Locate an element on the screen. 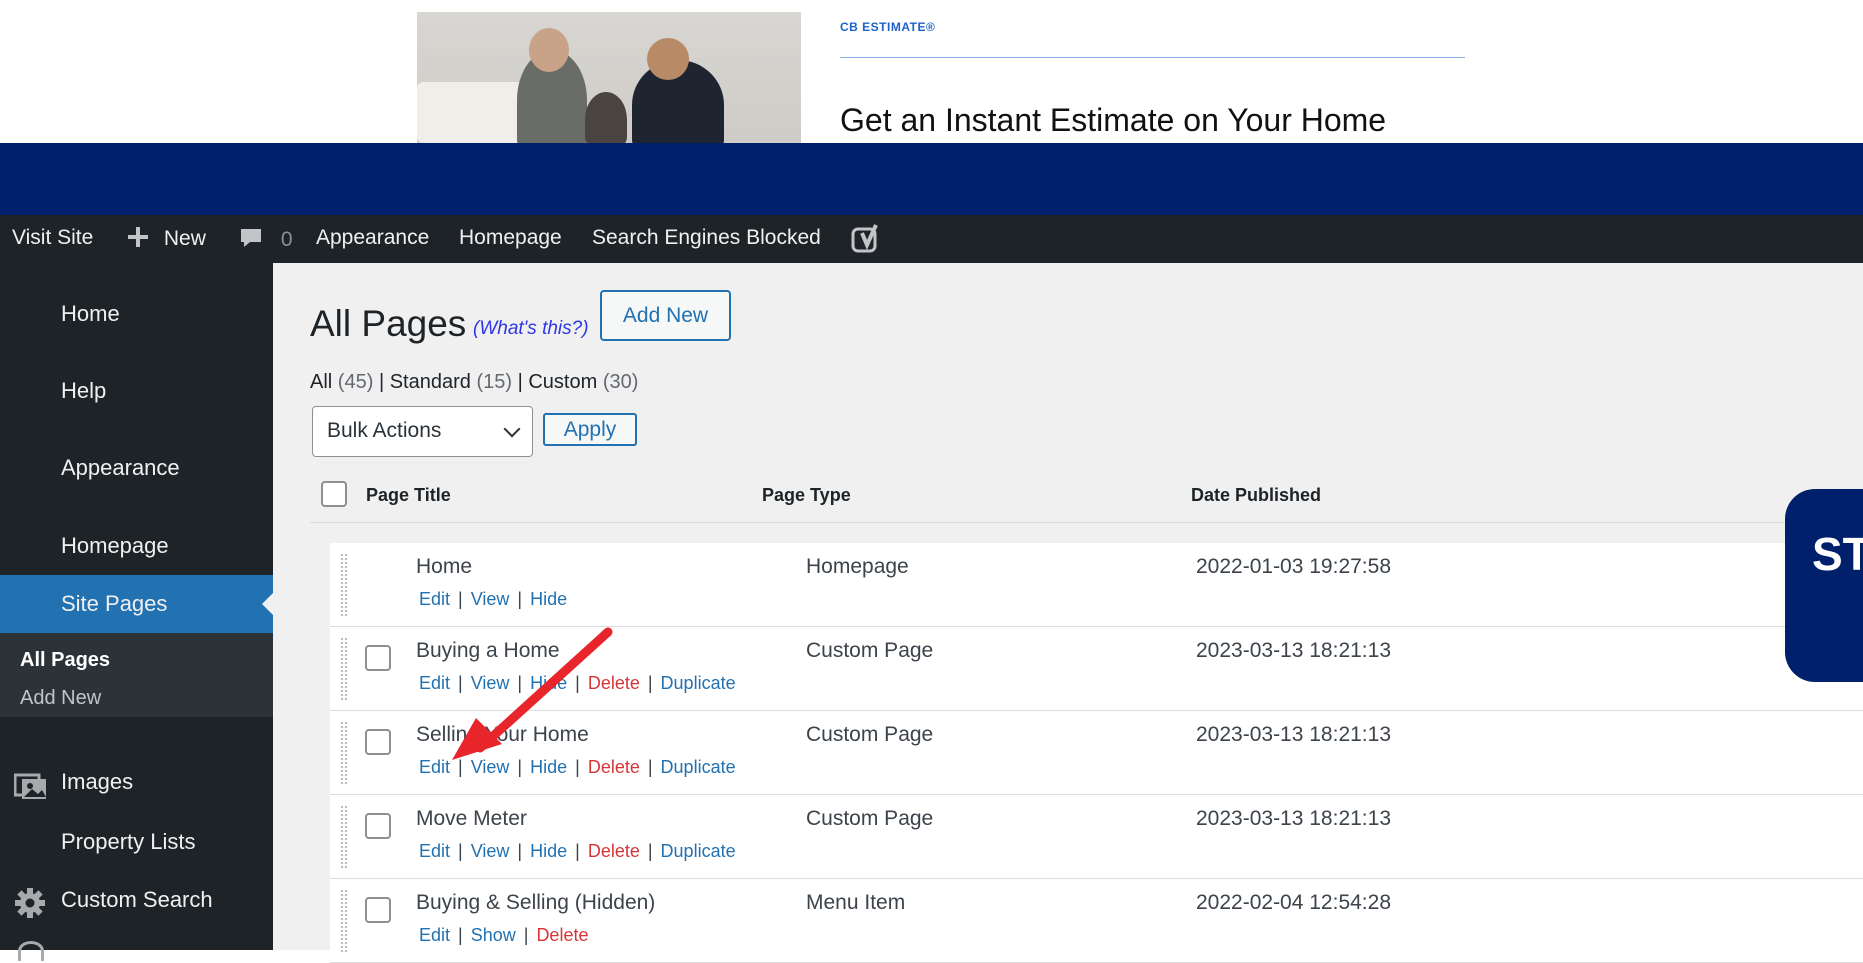 The height and width of the screenshot is (963, 1863). new-content-button: New is located at coordinates (166, 238).